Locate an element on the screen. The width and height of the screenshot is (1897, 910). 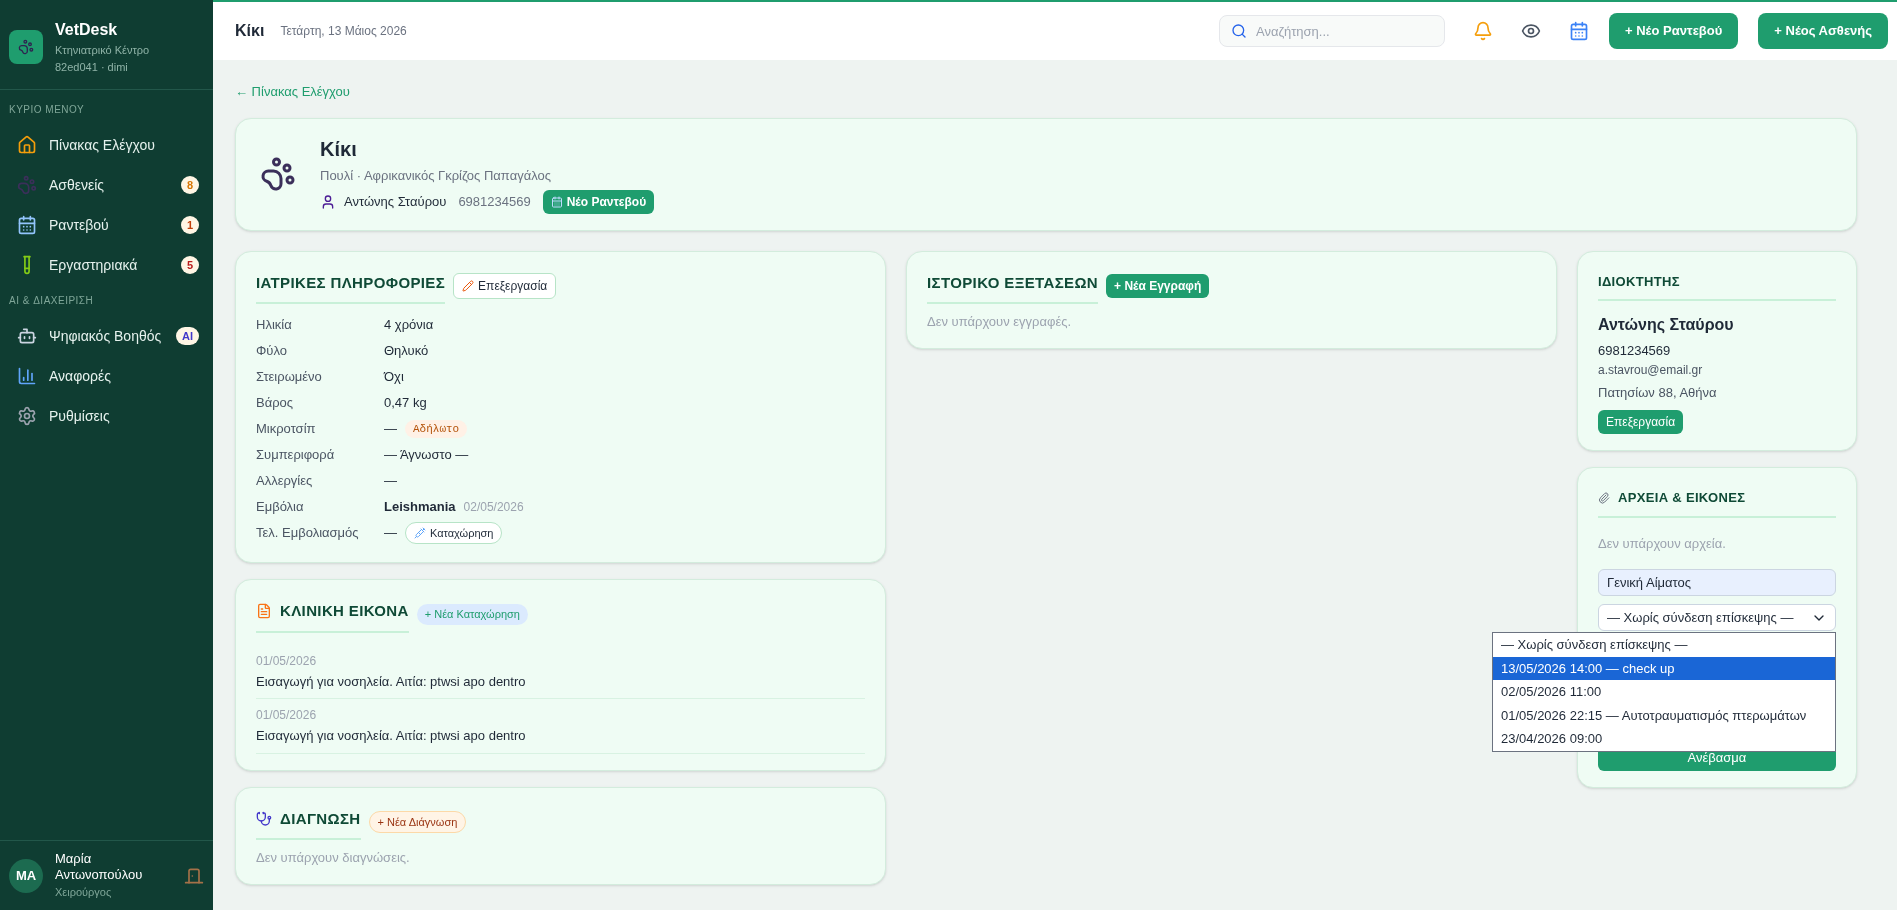
patient-name: Κίκι is located at coordinates (339, 150).